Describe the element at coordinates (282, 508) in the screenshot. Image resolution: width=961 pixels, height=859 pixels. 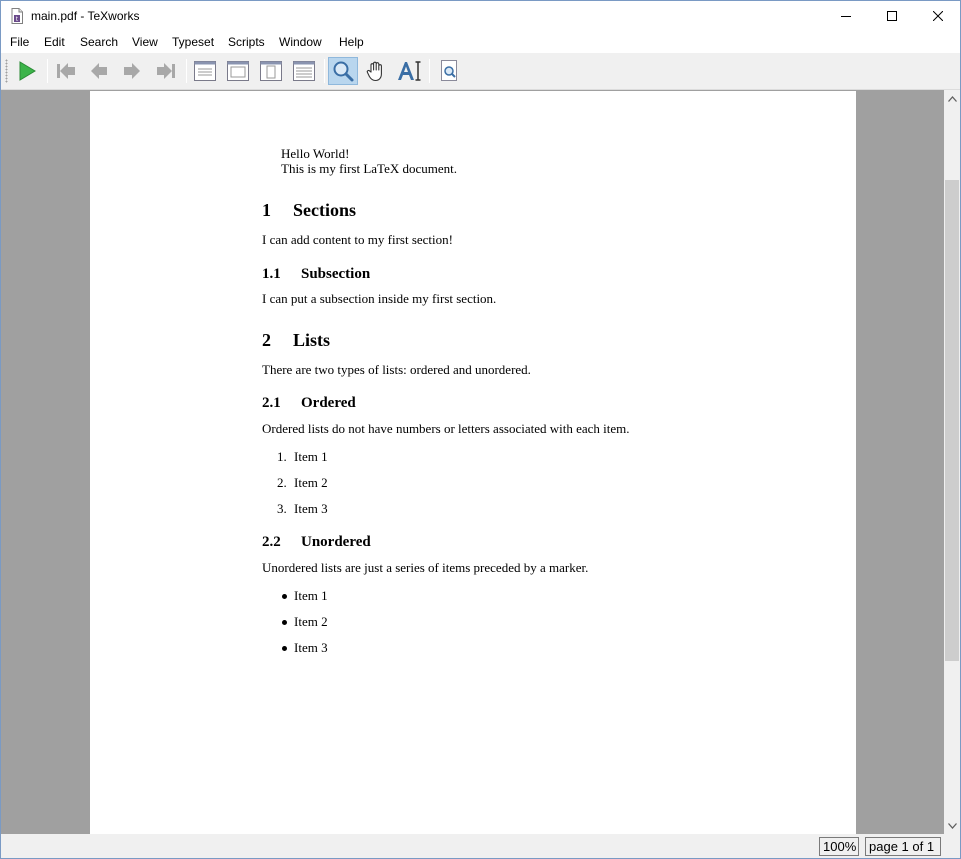
I see `list-marker: 3.` at that location.